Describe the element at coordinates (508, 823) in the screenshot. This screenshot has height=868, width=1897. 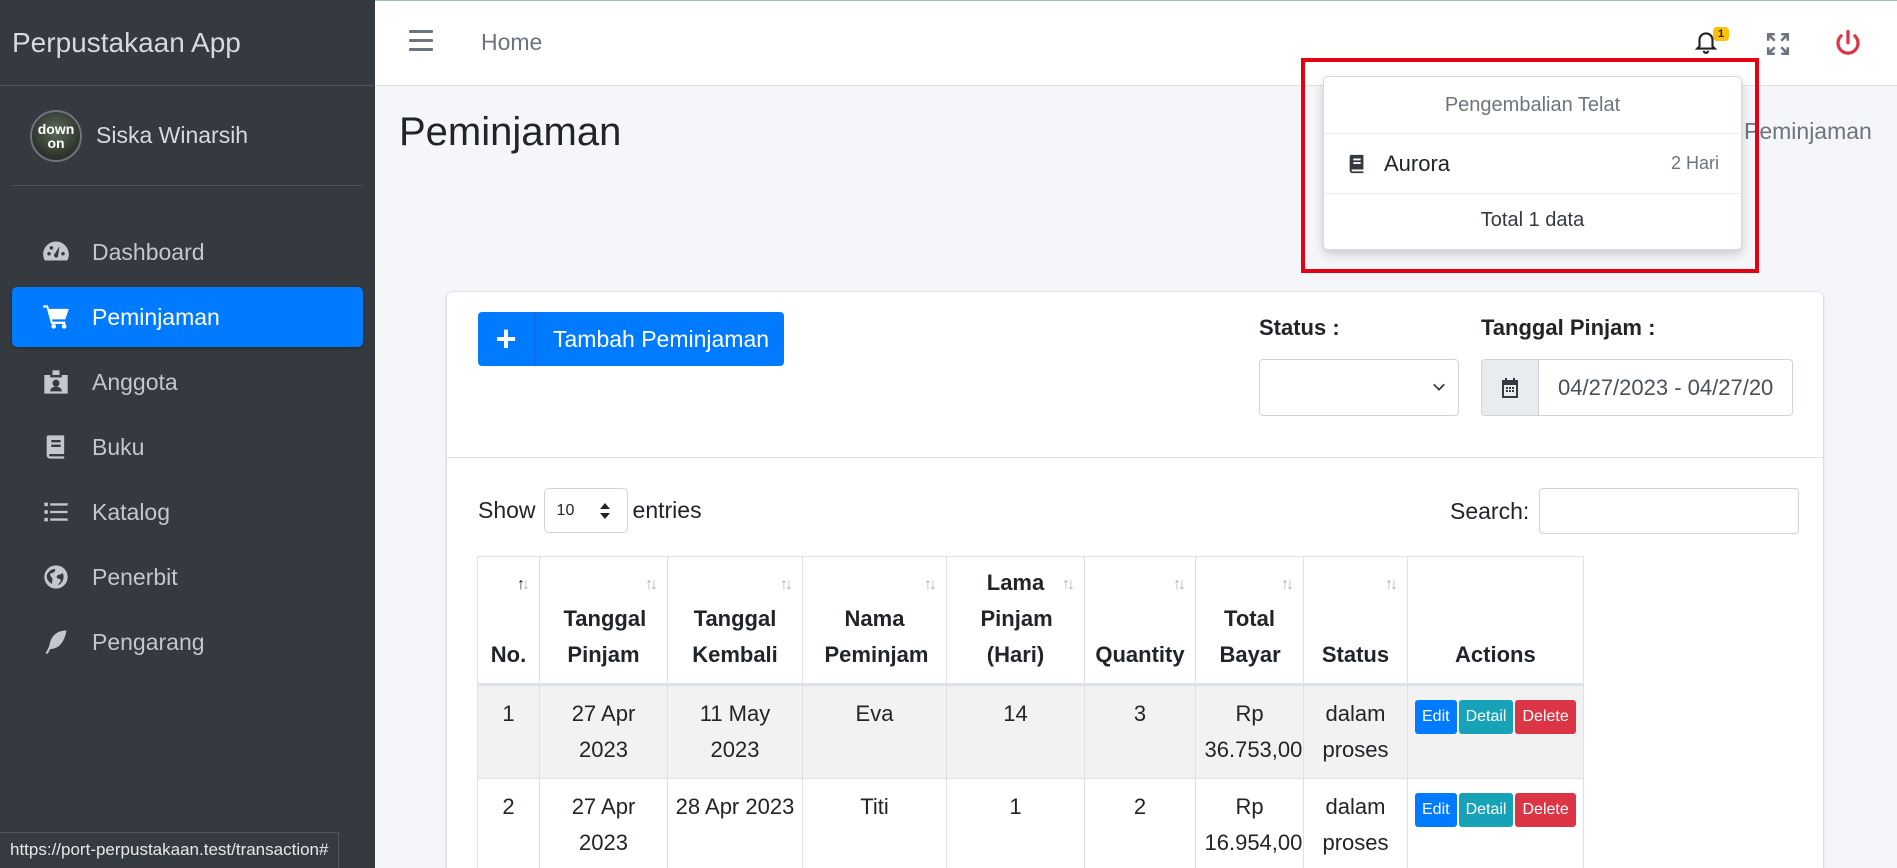
I see `cell-no: 2` at that location.